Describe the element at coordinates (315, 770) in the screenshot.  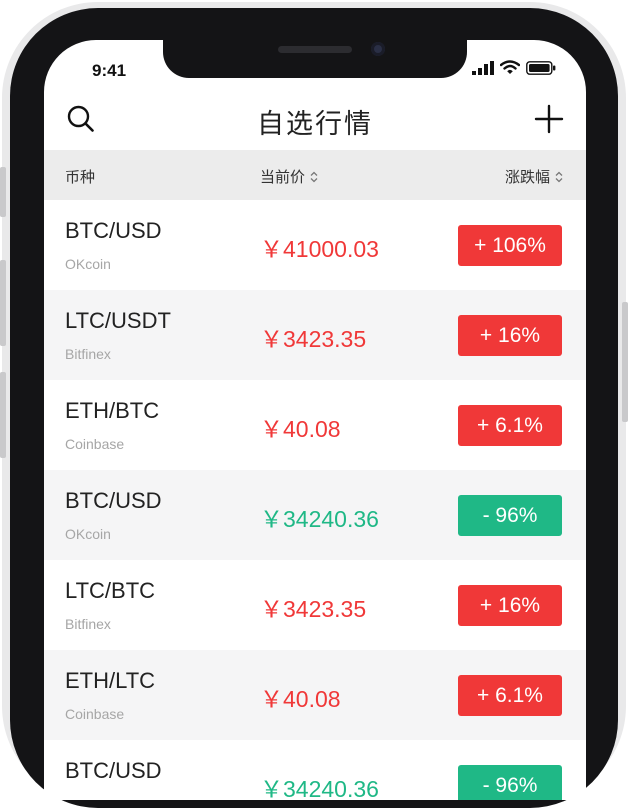
I see `list-item: BTC/USD ￥34240.36 - 96%` at that location.